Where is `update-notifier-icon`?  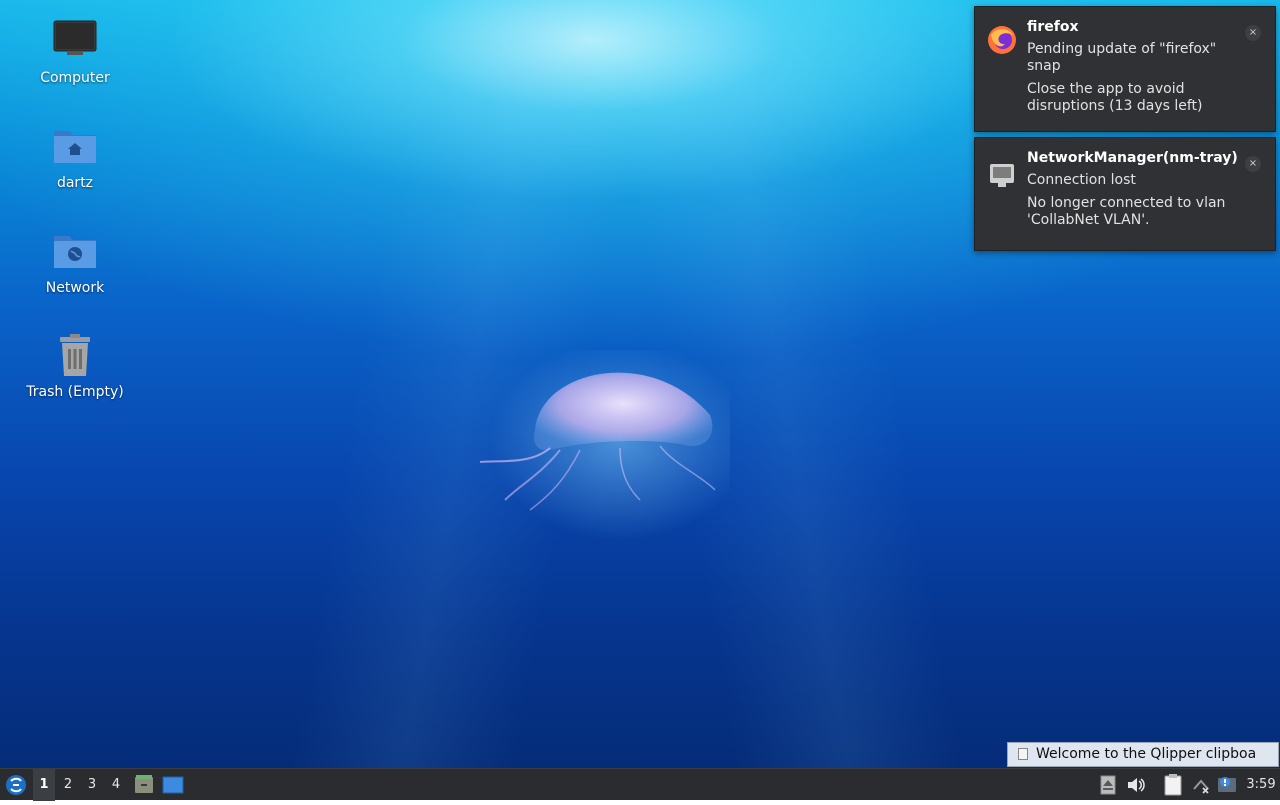 update-notifier-icon is located at coordinates (1227, 784).